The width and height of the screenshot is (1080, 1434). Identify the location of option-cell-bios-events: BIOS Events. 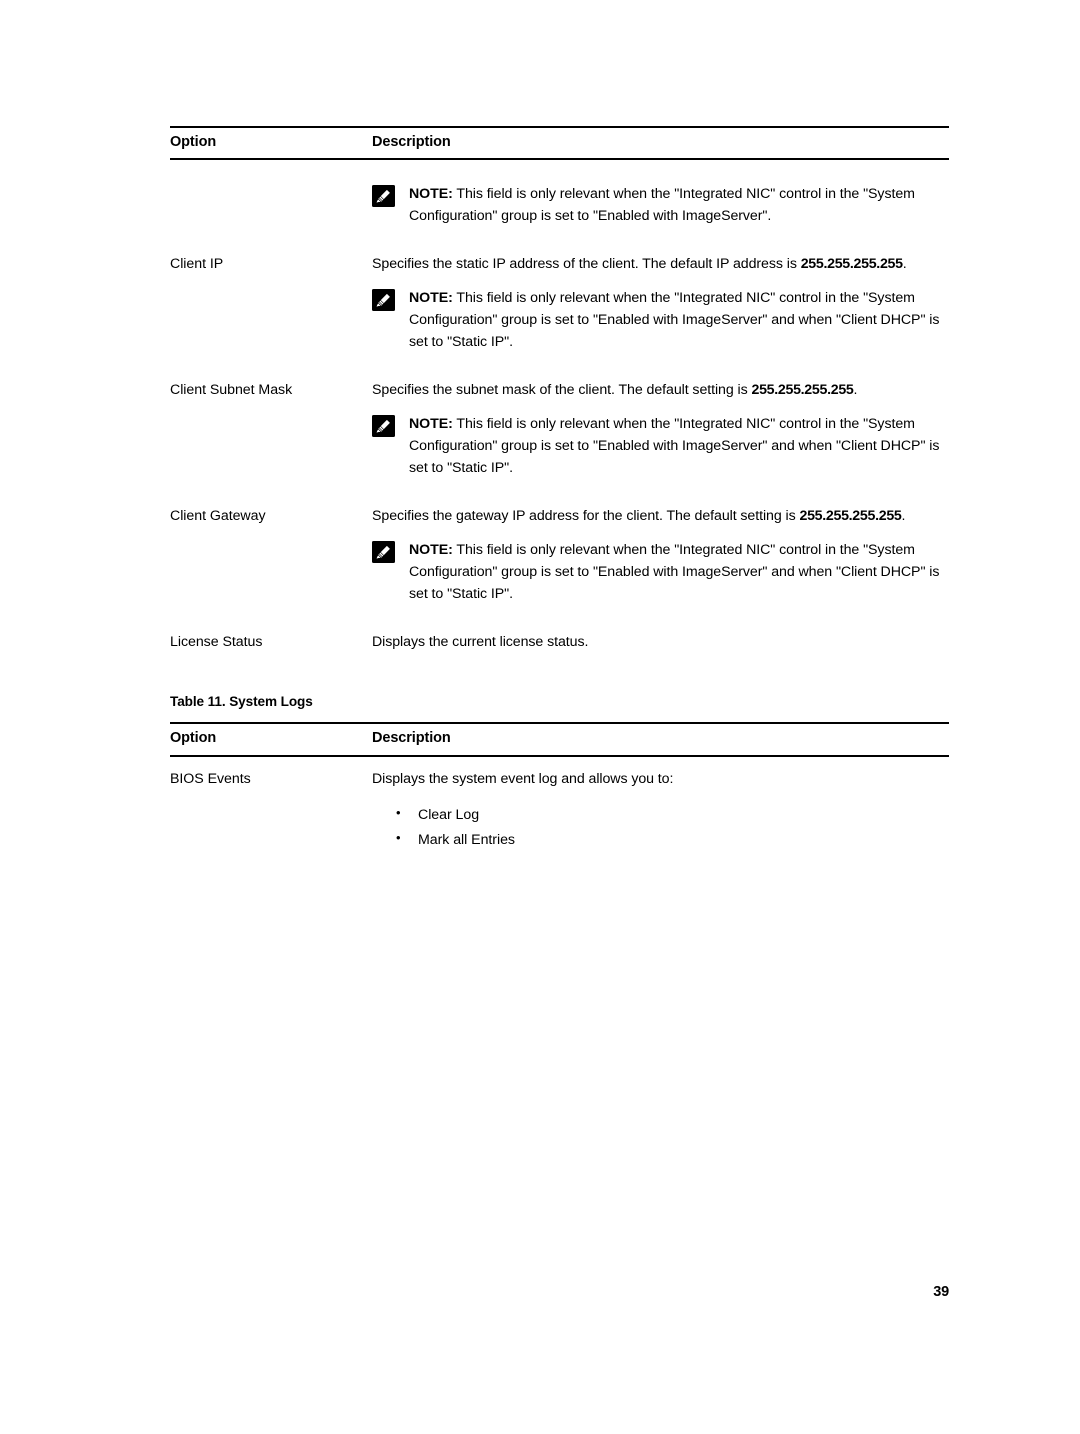
(210, 778).